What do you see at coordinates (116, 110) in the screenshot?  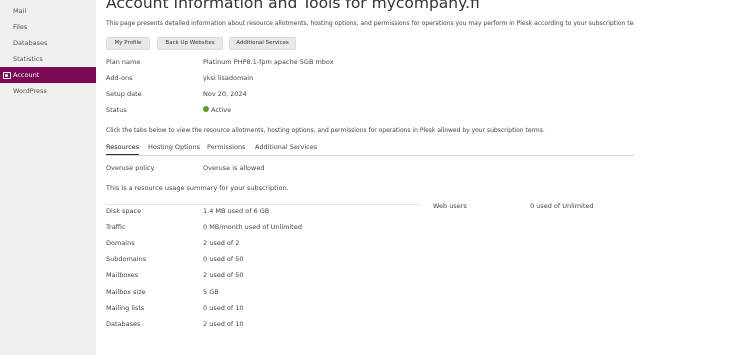 I see `status-label: Status` at bounding box center [116, 110].